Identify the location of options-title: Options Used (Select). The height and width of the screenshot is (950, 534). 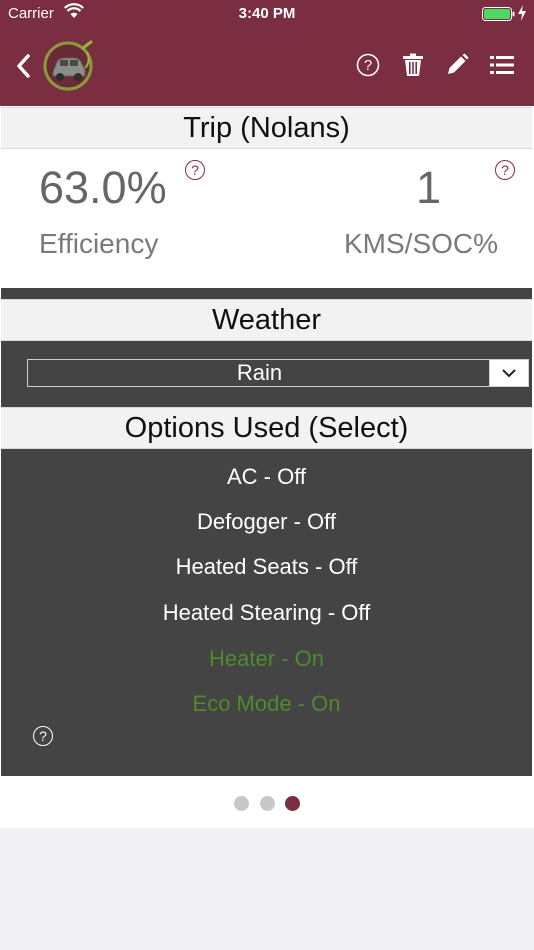
(266, 428).